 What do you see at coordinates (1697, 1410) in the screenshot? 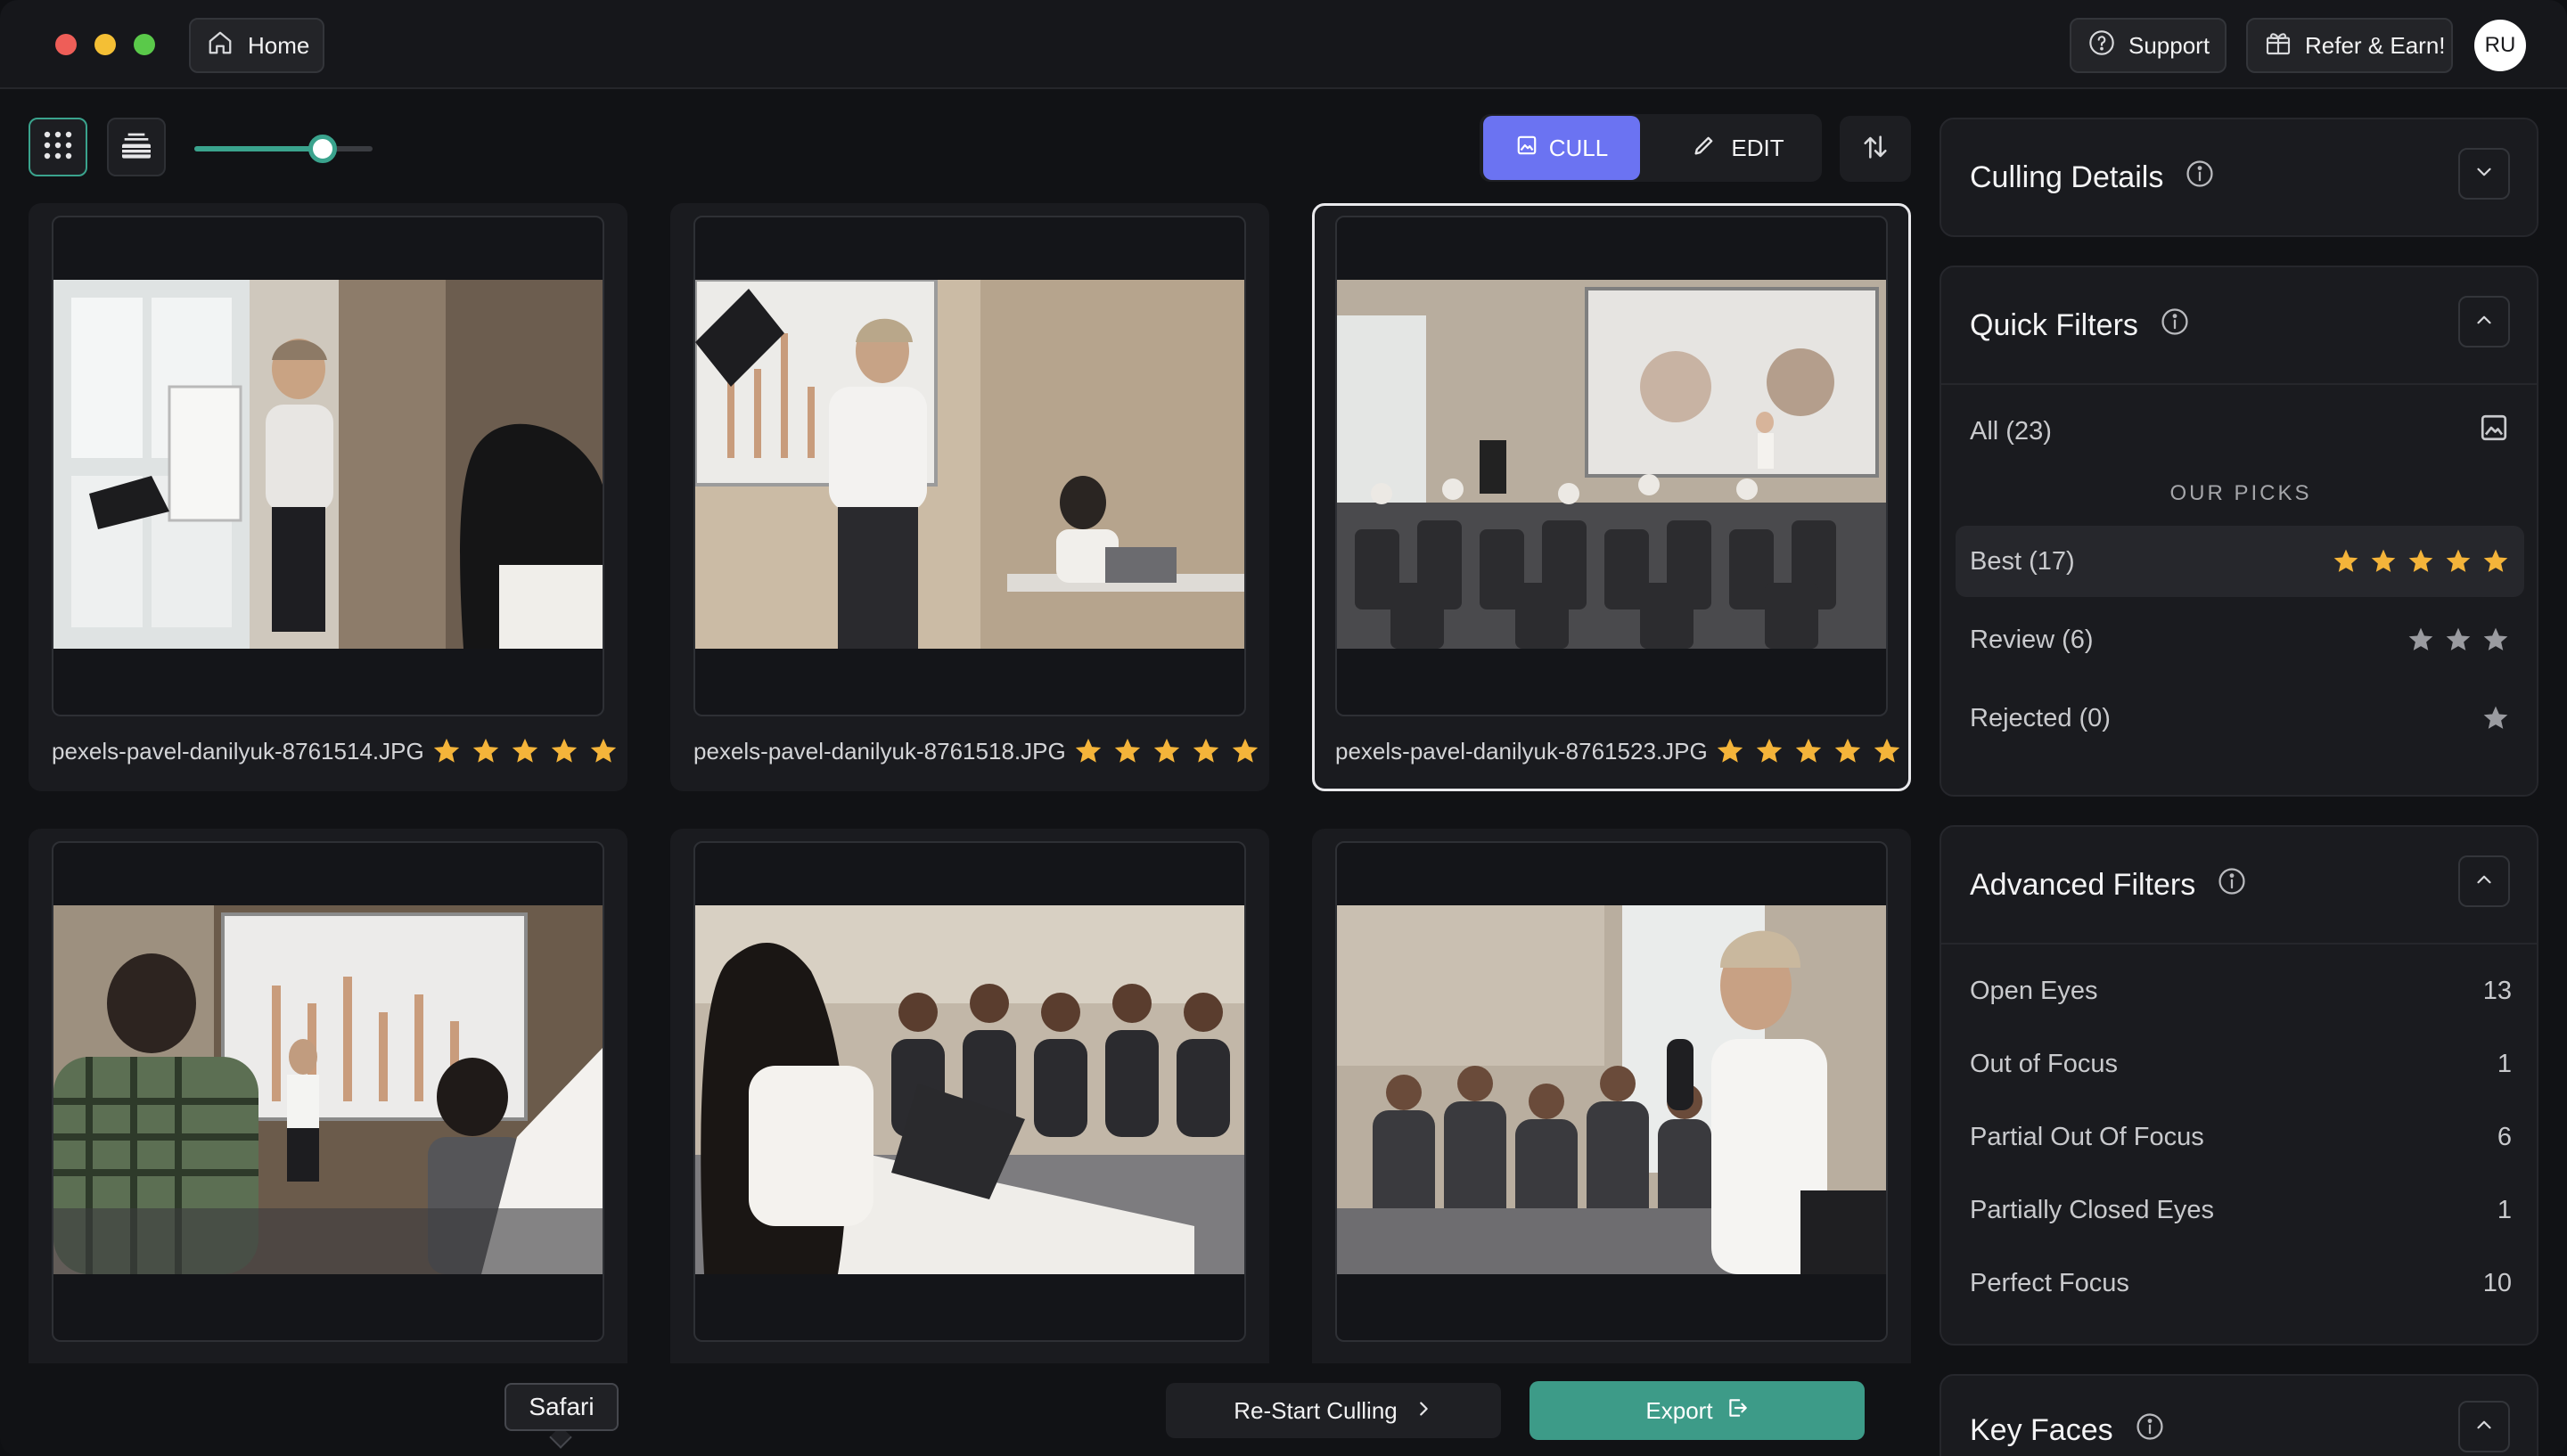
I see `export-button: Export` at bounding box center [1697, 1410].